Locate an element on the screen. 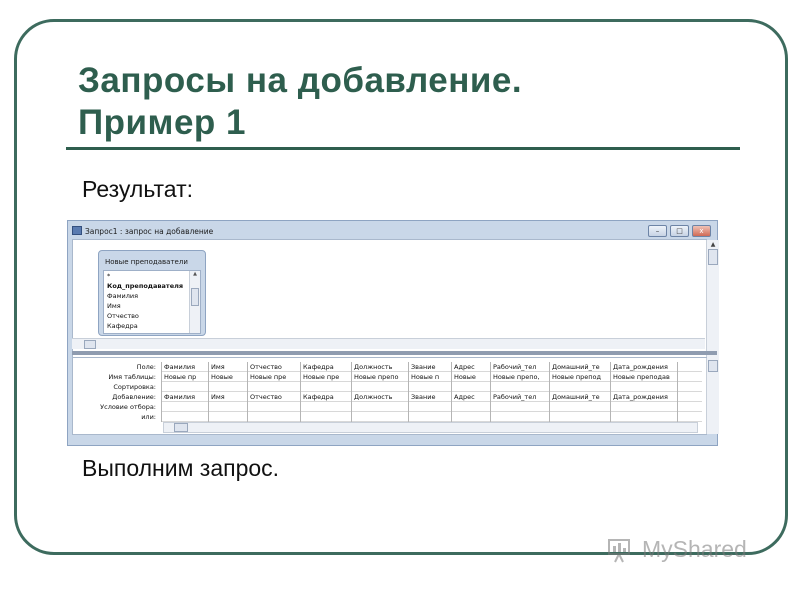  field-list-item: Отчество is located at coordinates (152, 316).